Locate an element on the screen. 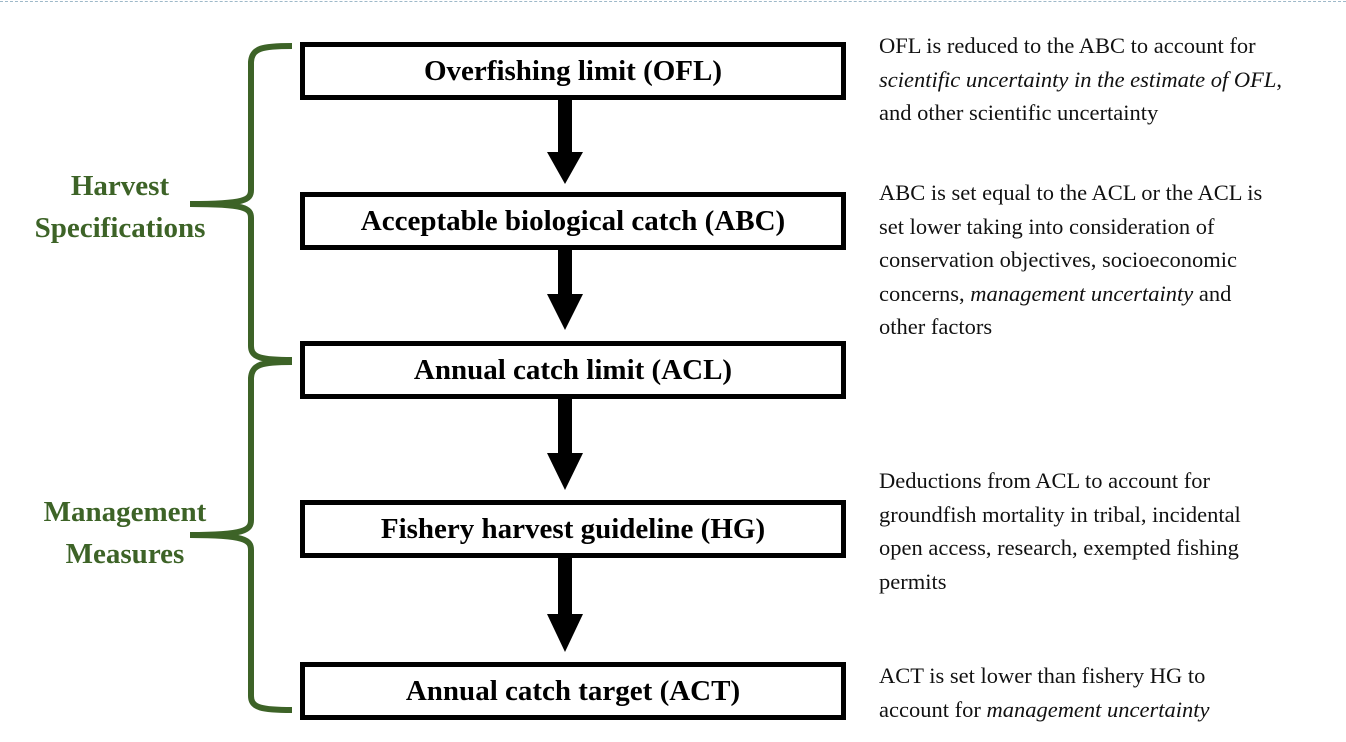 The image size is (1346, 742). management-measures-label: Management Measures is located at coordinates (125, 533).